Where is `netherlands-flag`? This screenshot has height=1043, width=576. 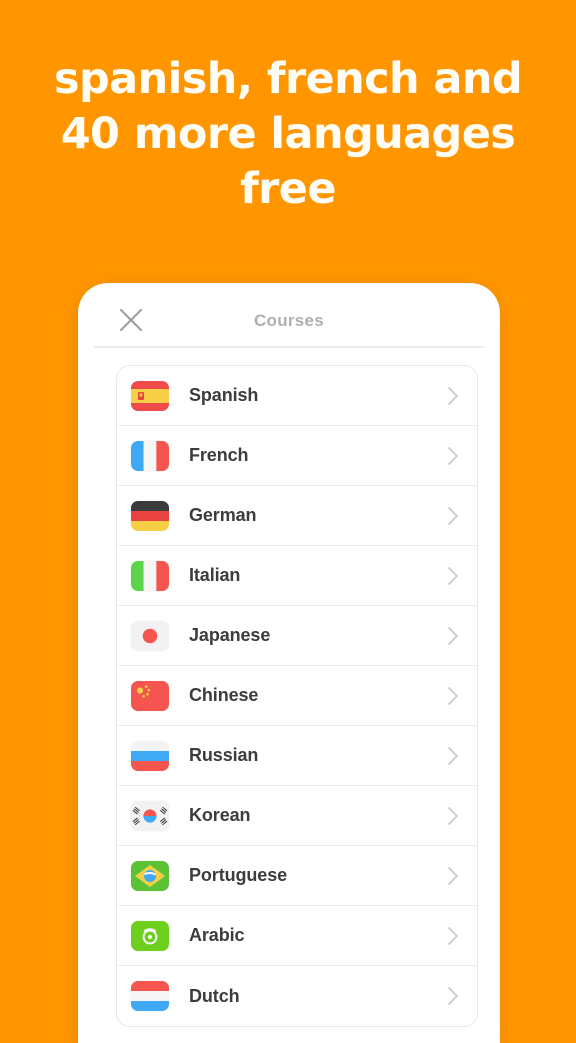
netherlands-flag is located at coordinates (150, 996).